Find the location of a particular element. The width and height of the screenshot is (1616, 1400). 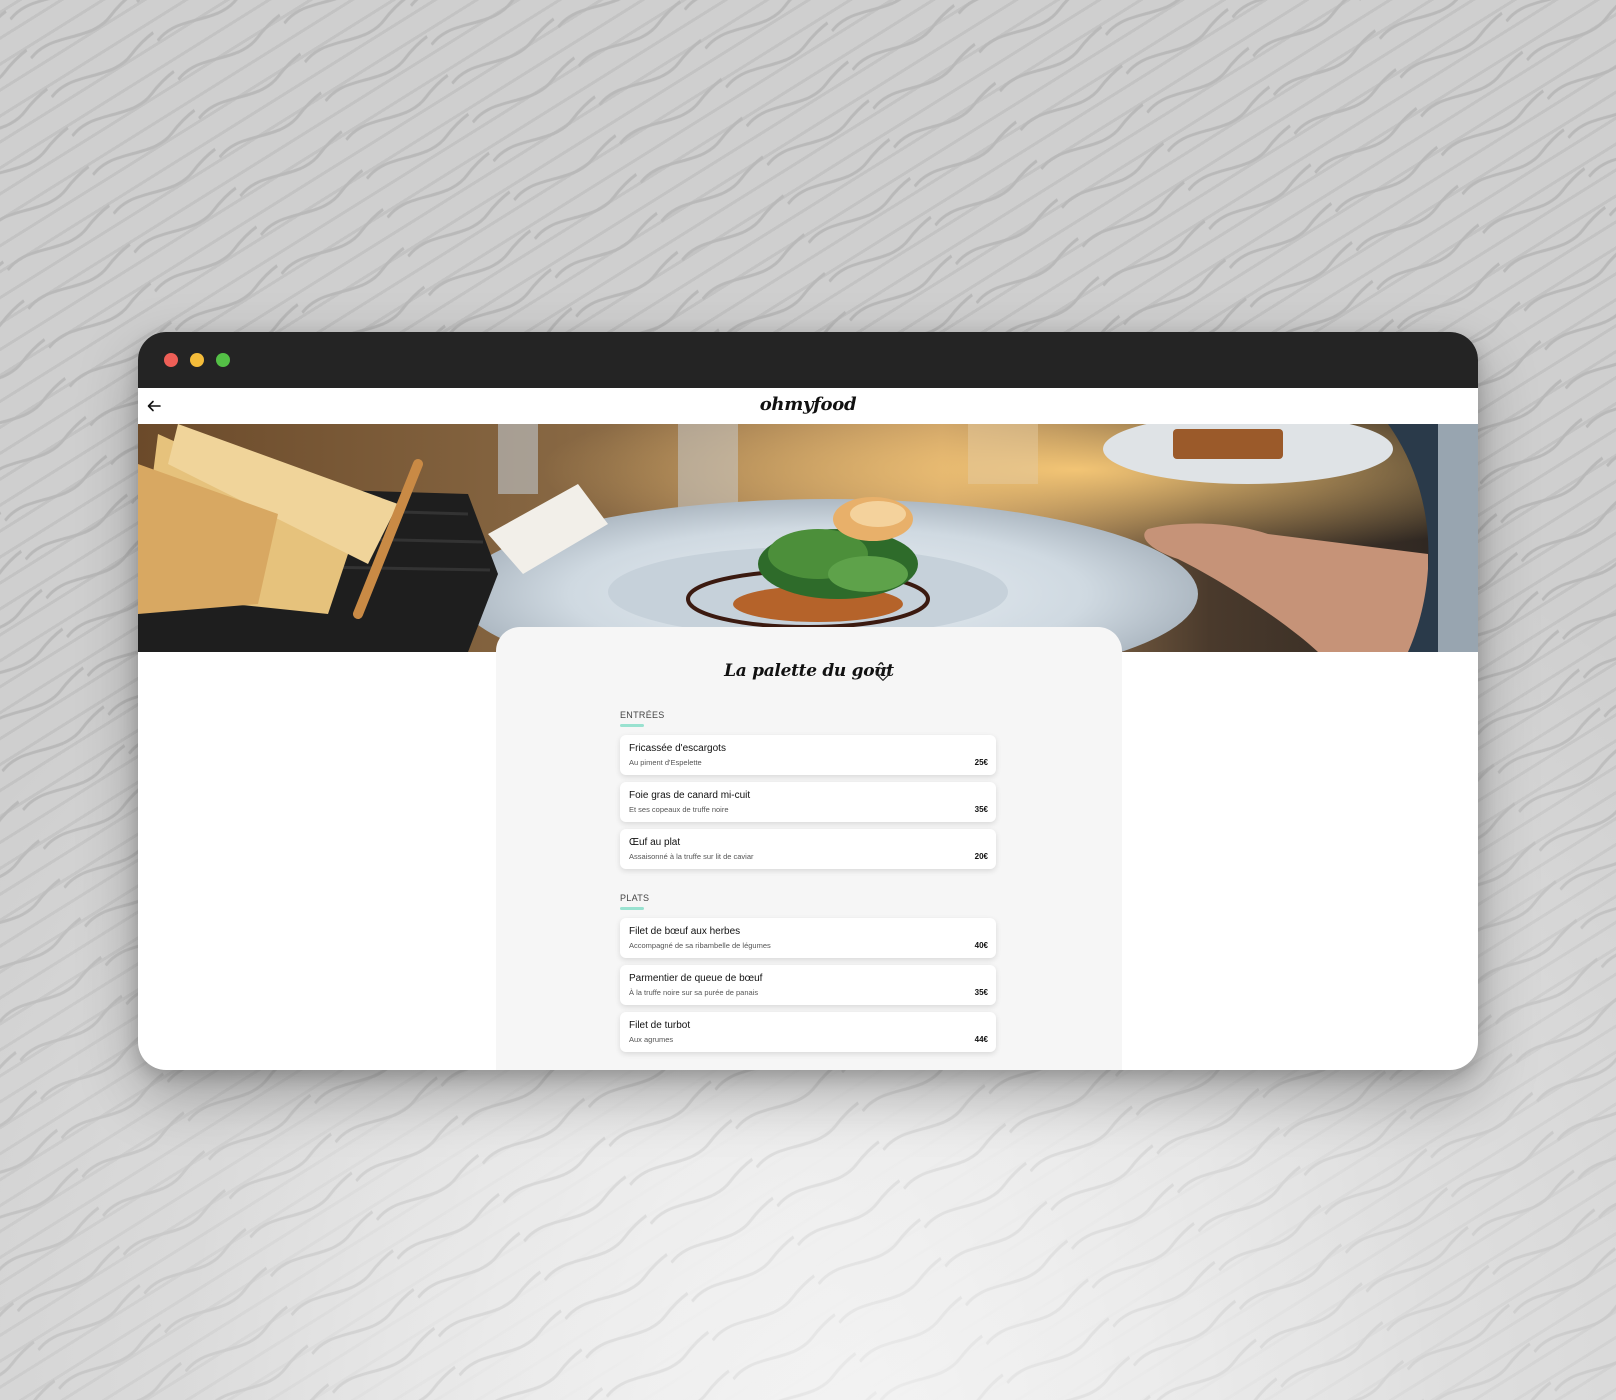

section-label-entrees: ENTRÉES is located at coordinates (642, 718).